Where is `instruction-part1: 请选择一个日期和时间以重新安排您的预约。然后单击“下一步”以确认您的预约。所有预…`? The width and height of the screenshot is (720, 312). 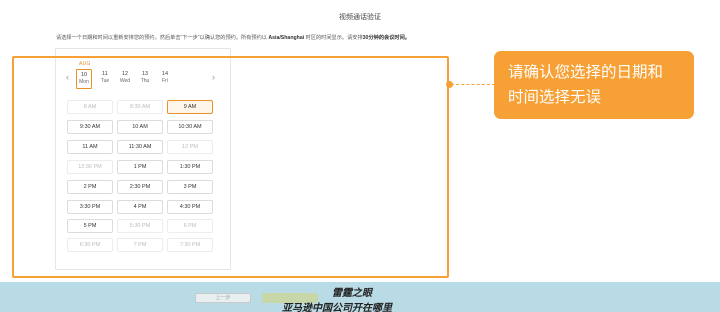
instruction-part1: 请选择一个日期和时间以重新安排您的预约。然后单击“下一步”以确认您的预约。所有预… is located at coordinates (162, 38).